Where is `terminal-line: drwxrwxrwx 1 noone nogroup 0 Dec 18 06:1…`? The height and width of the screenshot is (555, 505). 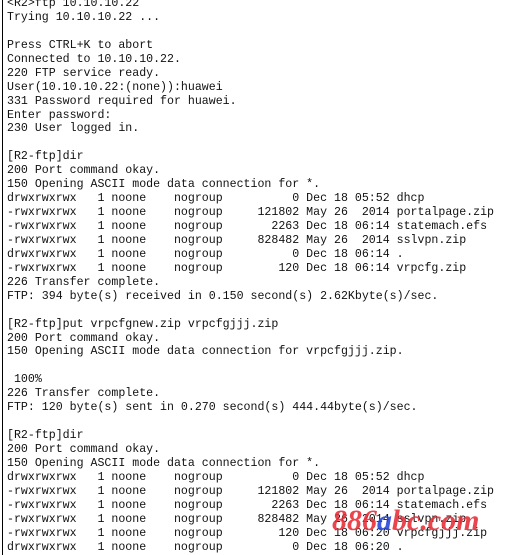
terminal-line: drwxrwxrwx 1 noone nogroup 0 Dec 18 06:1… is located at coordinates (205, 254).